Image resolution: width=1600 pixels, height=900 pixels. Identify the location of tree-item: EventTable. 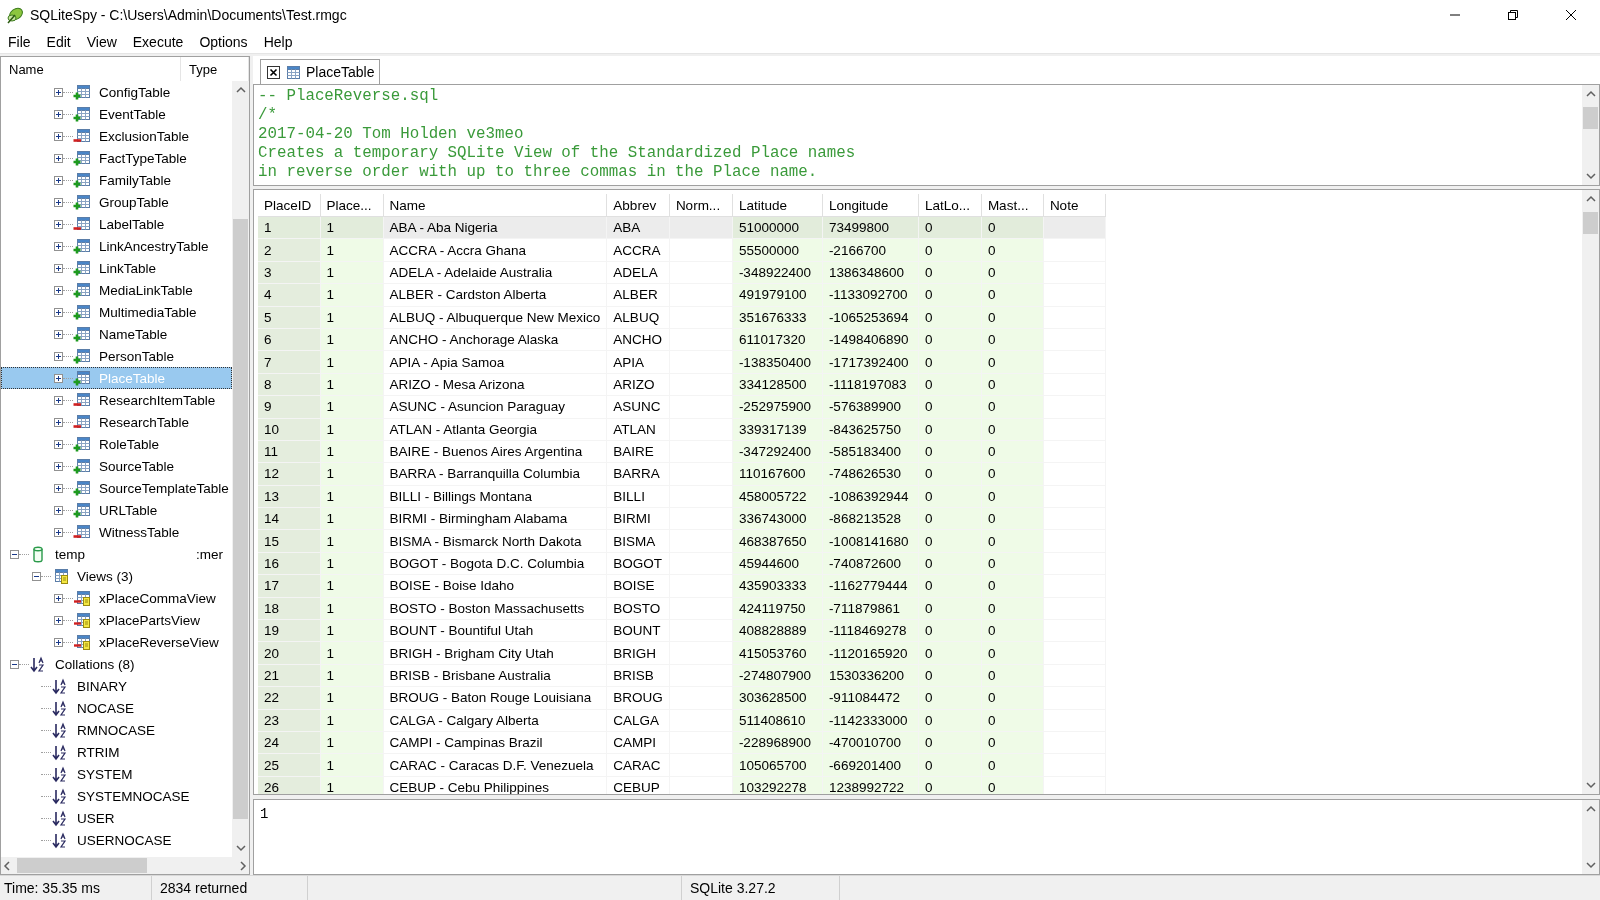
(116, 114).